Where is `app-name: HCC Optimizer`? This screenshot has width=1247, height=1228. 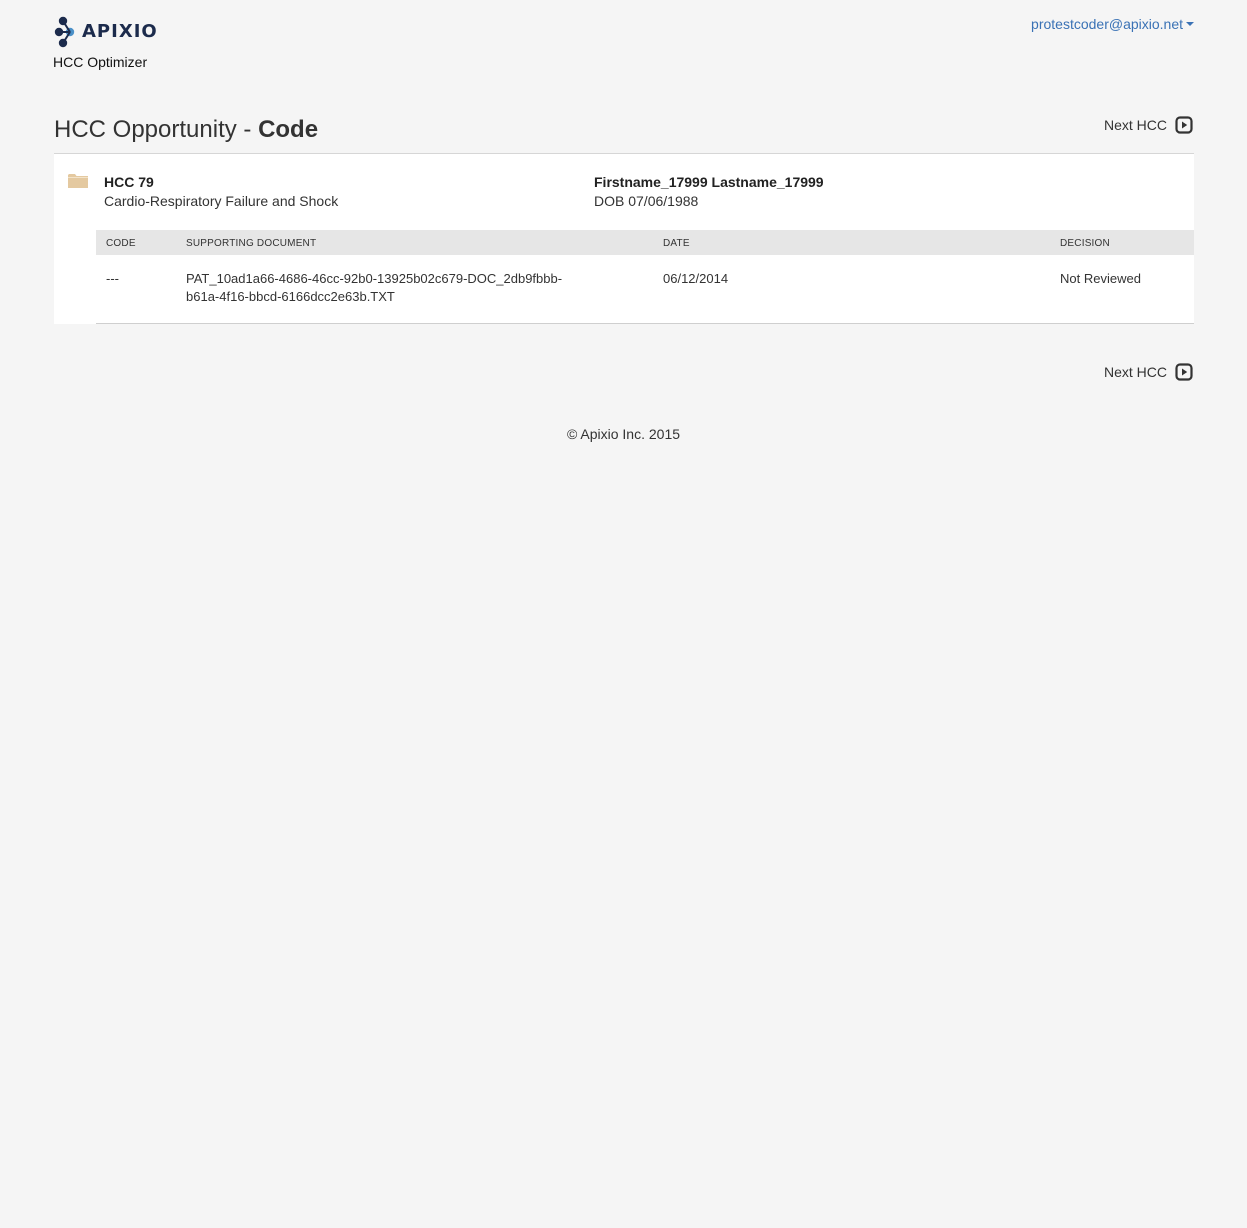
app-name: HCC Optimizer is located at coordinates (100, 62).